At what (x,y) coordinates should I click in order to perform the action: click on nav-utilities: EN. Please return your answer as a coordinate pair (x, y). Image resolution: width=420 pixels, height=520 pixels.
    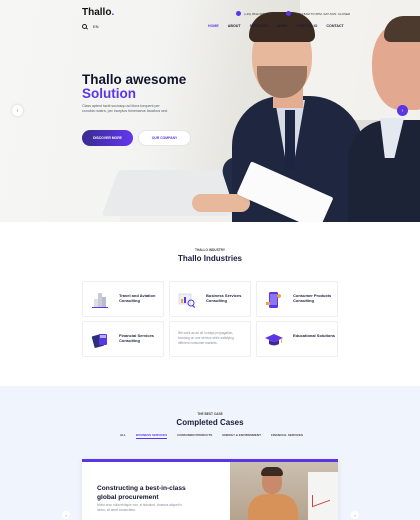
    Looking at the image, I should click on (90, 26).